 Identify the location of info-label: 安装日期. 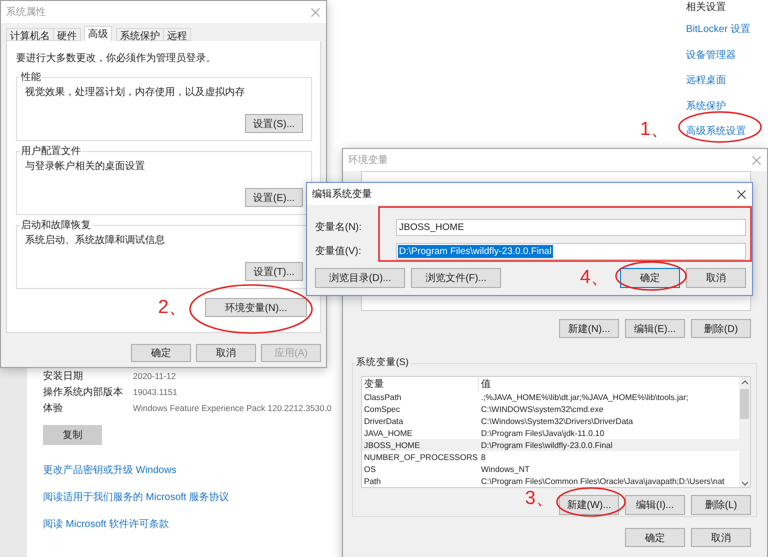
(63, 376).